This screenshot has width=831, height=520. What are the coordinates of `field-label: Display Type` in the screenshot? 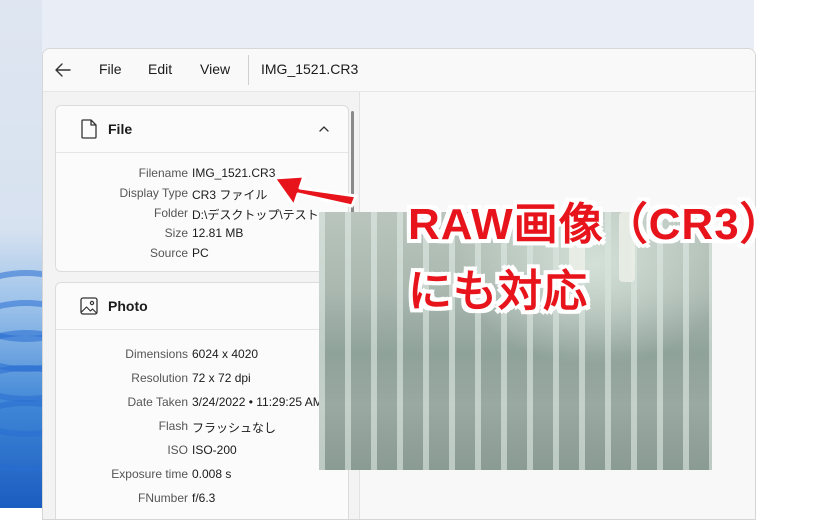 It's located at (153, 193).